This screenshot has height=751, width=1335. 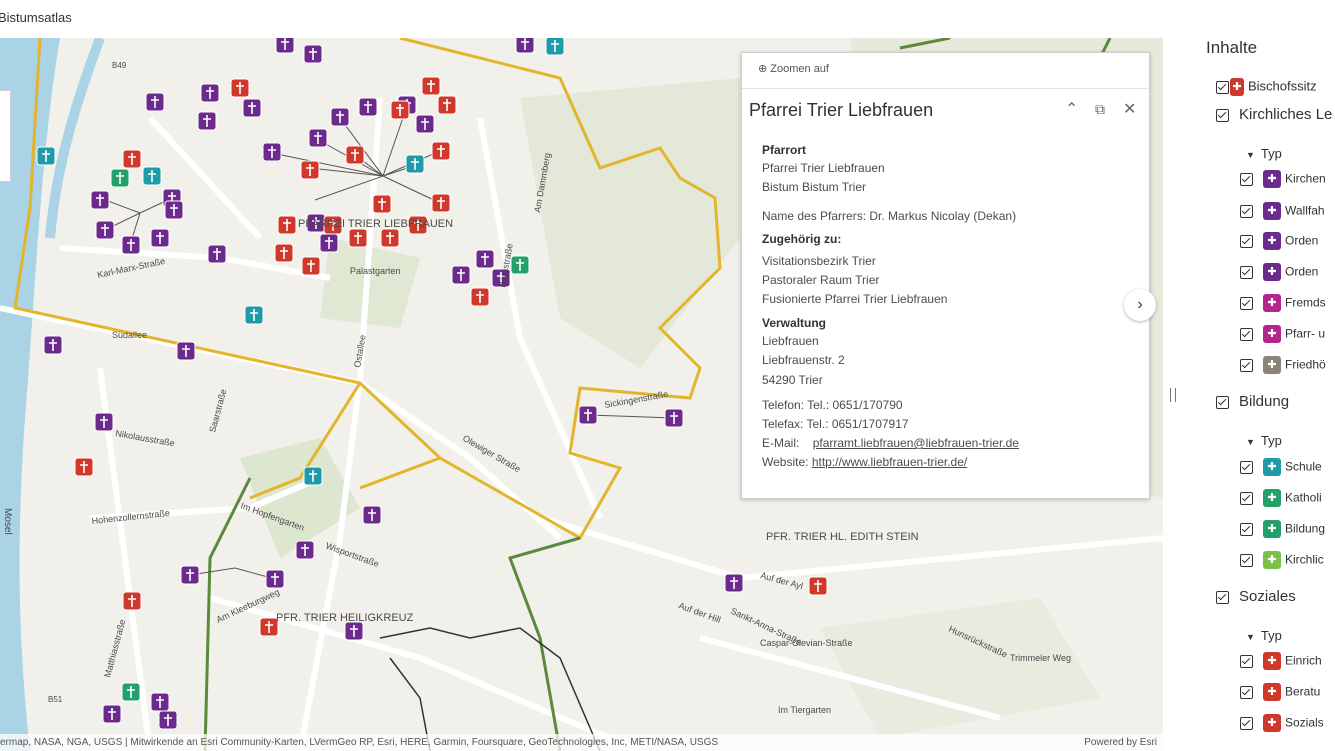 I want to click on pfarrort-line-2: Bistum Bistum Trier, so click(x=814, y=187).